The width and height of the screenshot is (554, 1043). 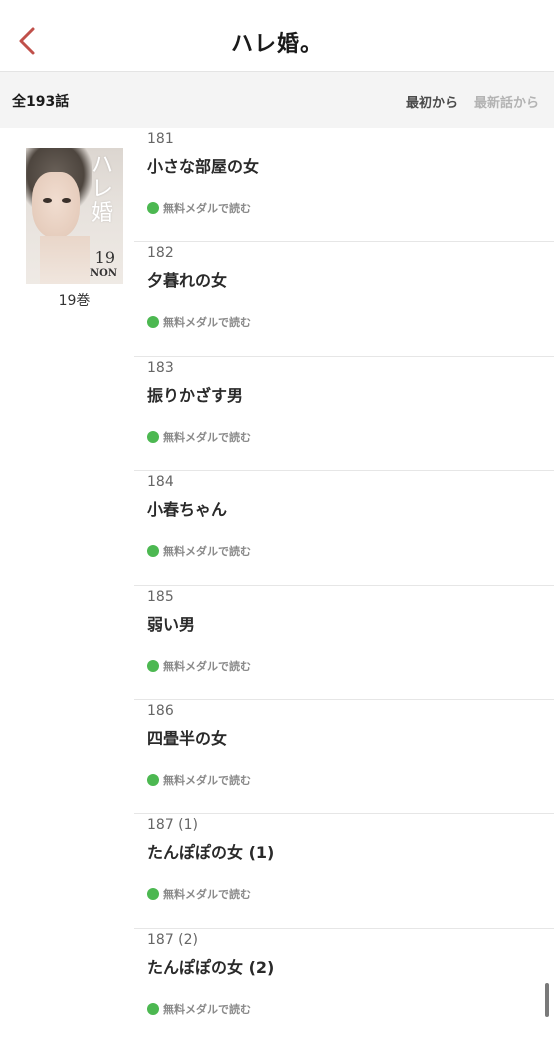 I want to click on sort-latest-button: 最新話から, so click(x=506, y=101).